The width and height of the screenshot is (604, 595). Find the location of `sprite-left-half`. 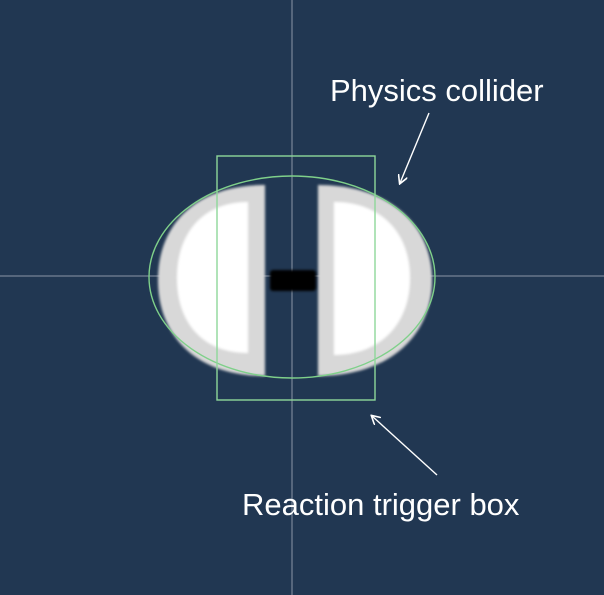

sprite-left-half is located at coordinates (211, 280).